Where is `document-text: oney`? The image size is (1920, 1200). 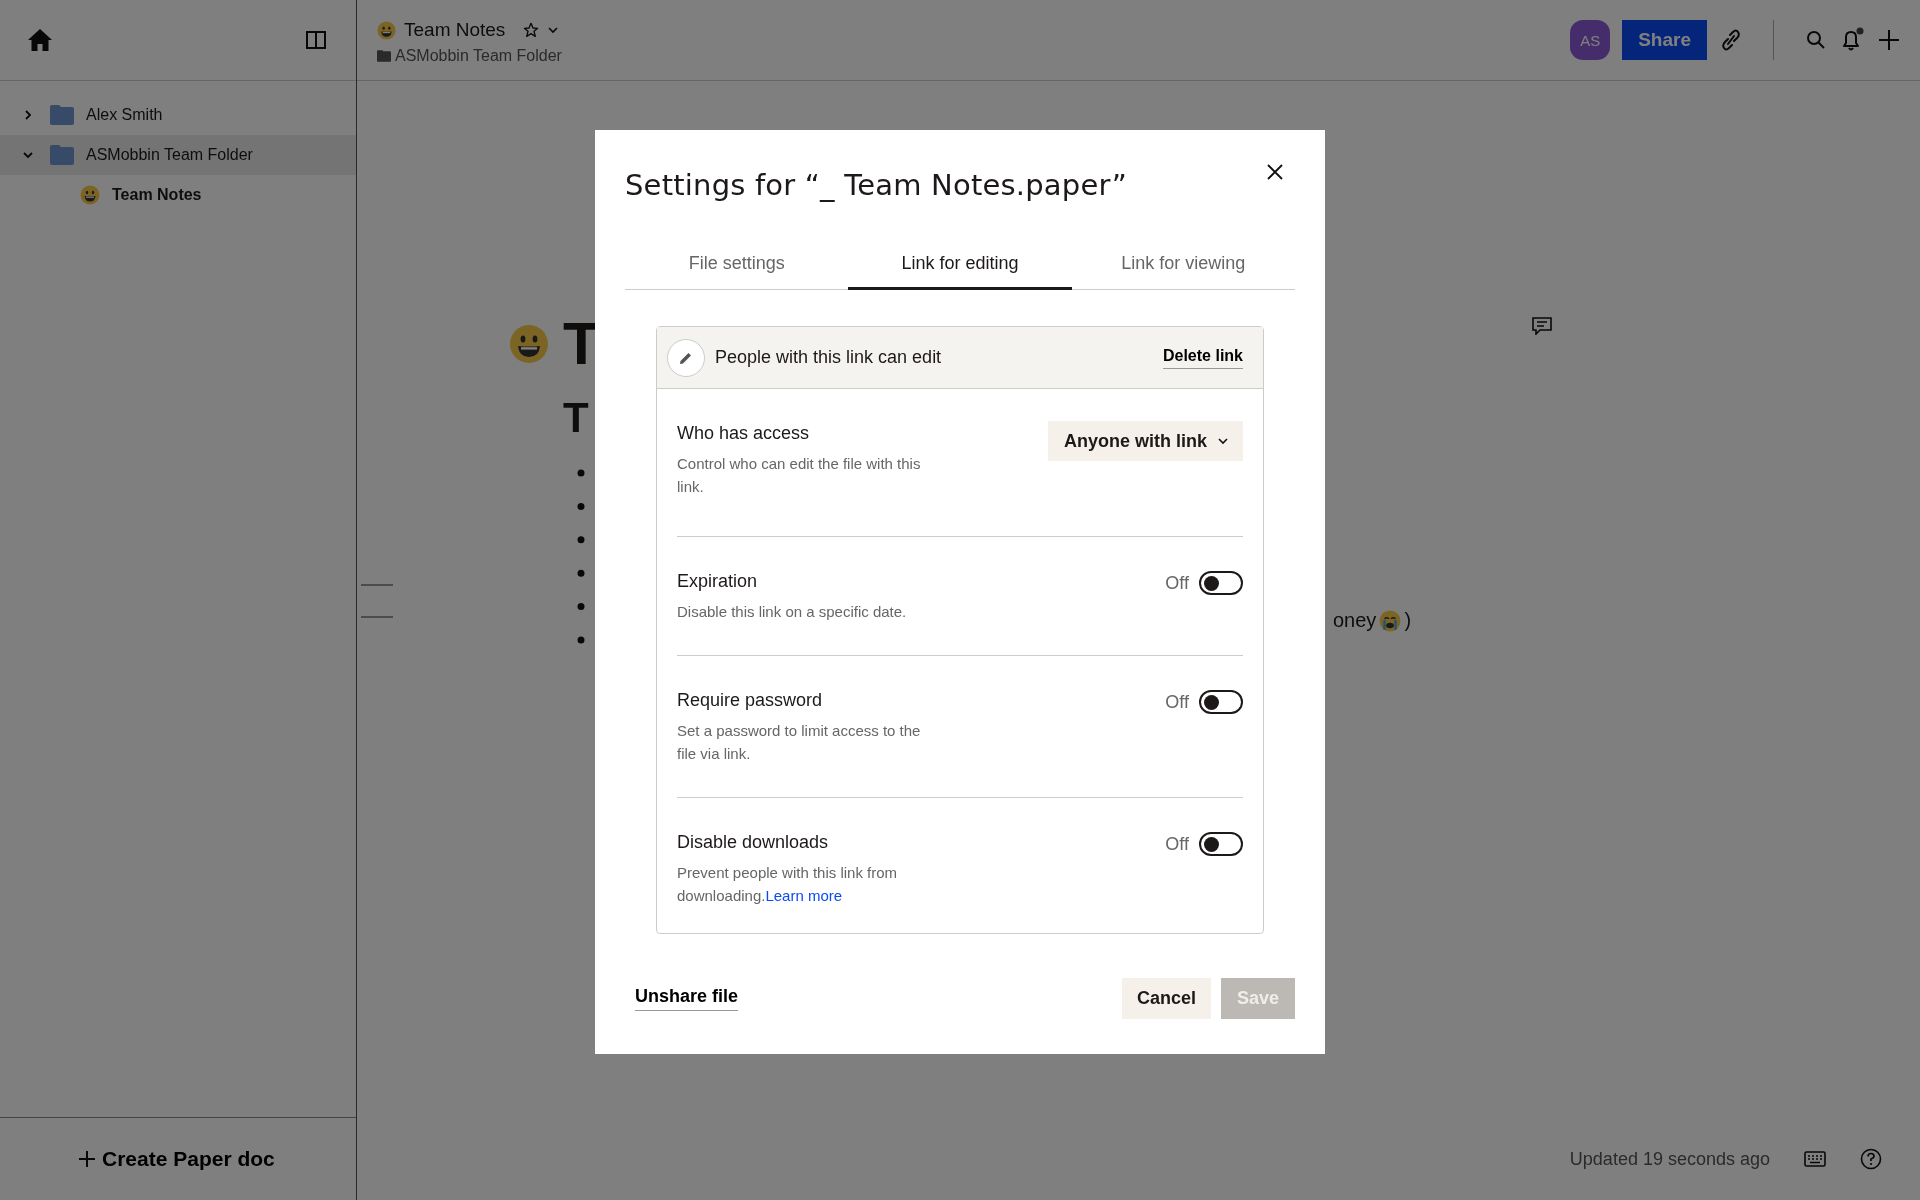
document-text: oney is located at coordinates (1355, 620).